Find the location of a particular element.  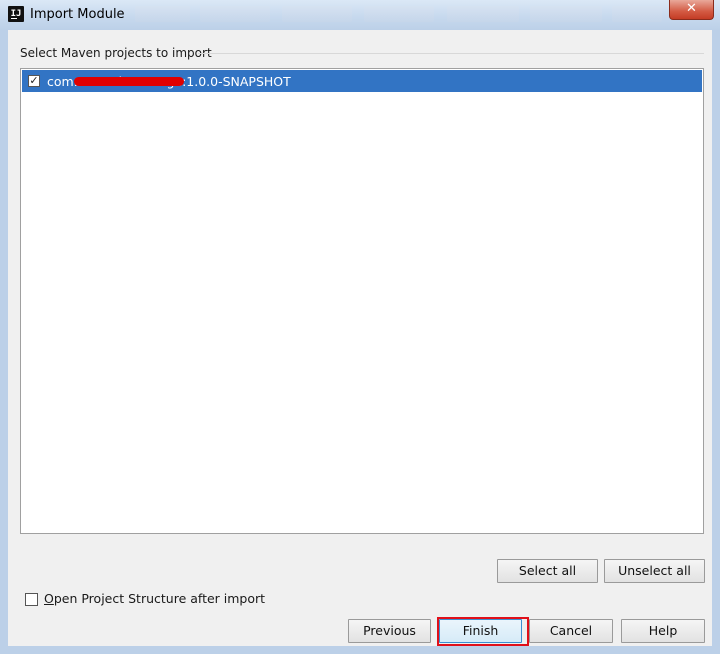

help-button: Help is located at coordinates (663, 631).